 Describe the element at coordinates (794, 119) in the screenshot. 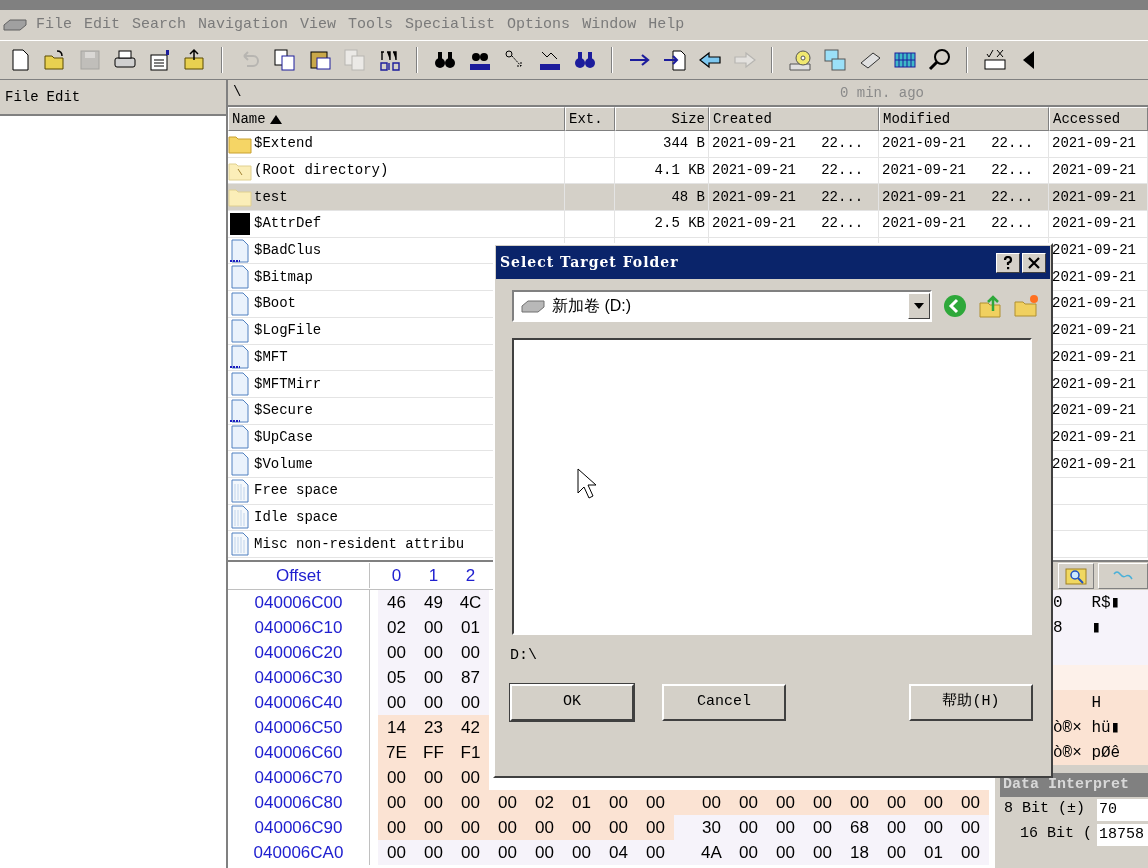

I see `column-header: Created` at that location.